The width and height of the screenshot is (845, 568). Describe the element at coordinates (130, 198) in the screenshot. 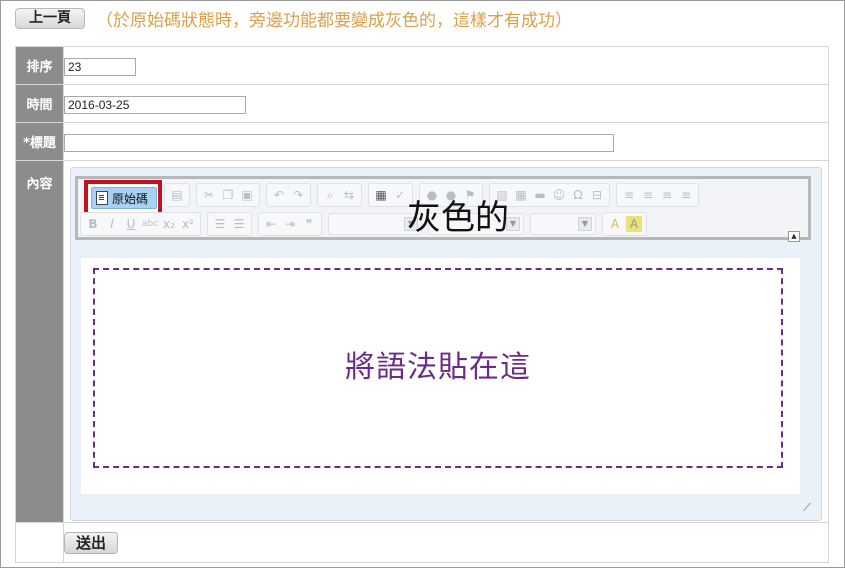

I see `source-button-label: 原始碼` at that location.